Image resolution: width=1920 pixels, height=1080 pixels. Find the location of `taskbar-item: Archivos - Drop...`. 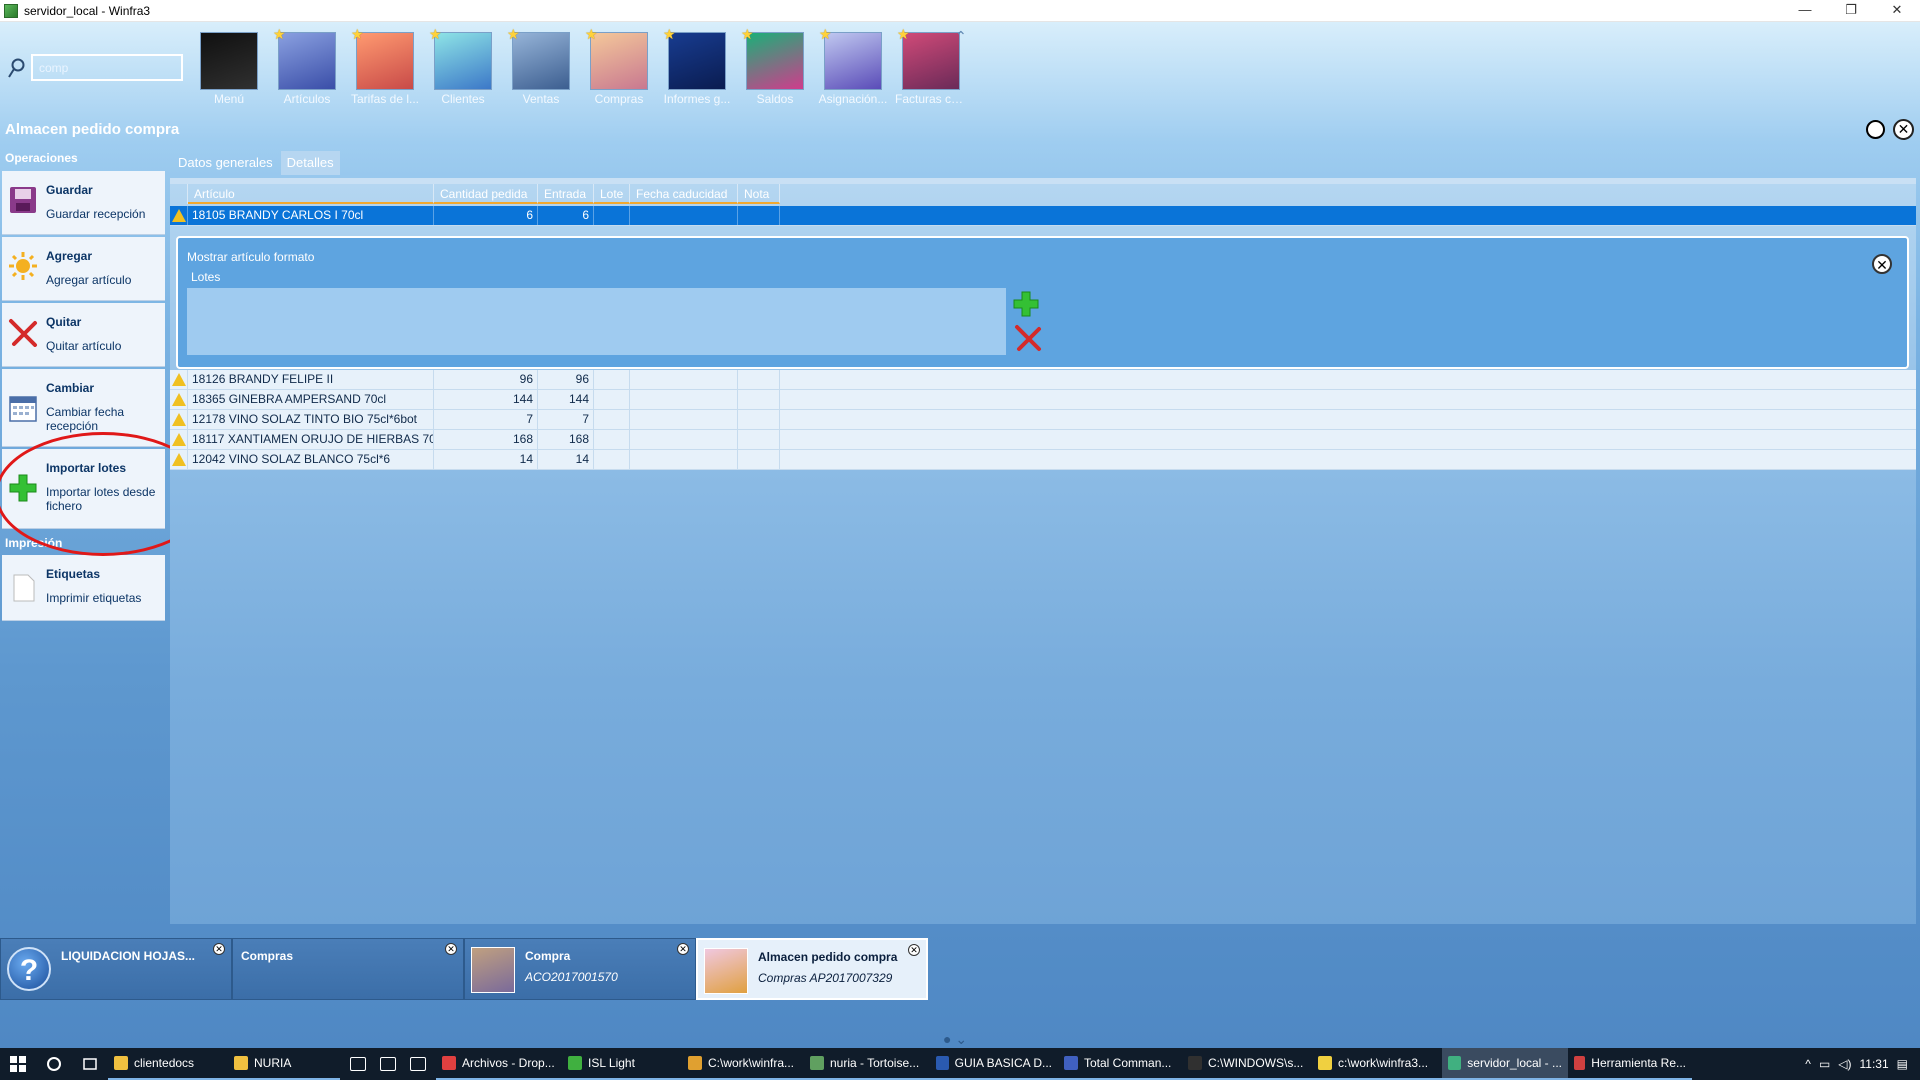

taskbar-item: Archivos - Drop... is located at coordinates (499, 1064).